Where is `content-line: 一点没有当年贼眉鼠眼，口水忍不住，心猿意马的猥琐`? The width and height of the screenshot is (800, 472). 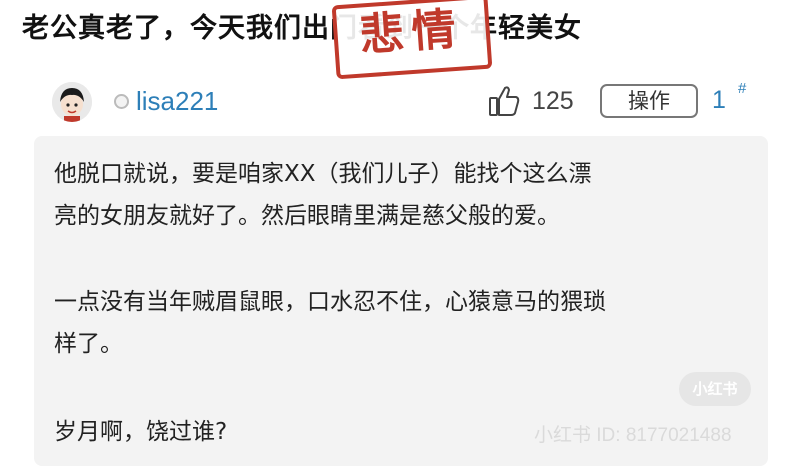
content-line: 一点没有当年贼眉鼠眼，口水忍不住，心猿意马的猥琐 is located at coordinates (330, 302).